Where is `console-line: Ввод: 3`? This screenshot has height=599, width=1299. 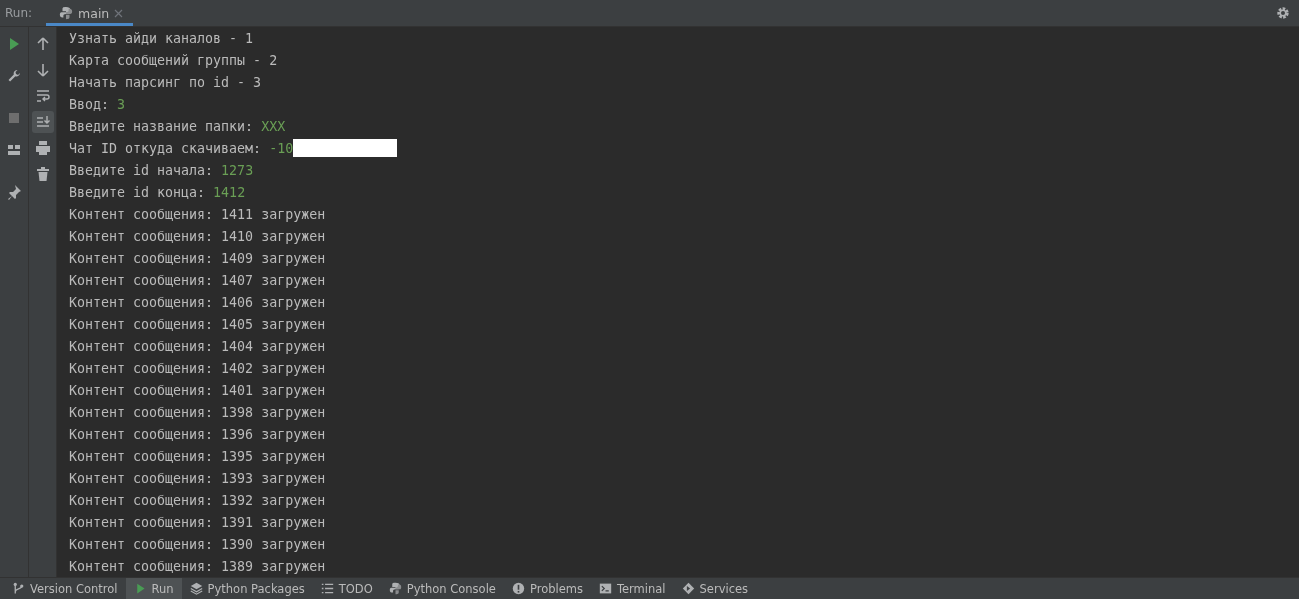
console-line: Ввод: 3 is located at coordinates (97, 104).